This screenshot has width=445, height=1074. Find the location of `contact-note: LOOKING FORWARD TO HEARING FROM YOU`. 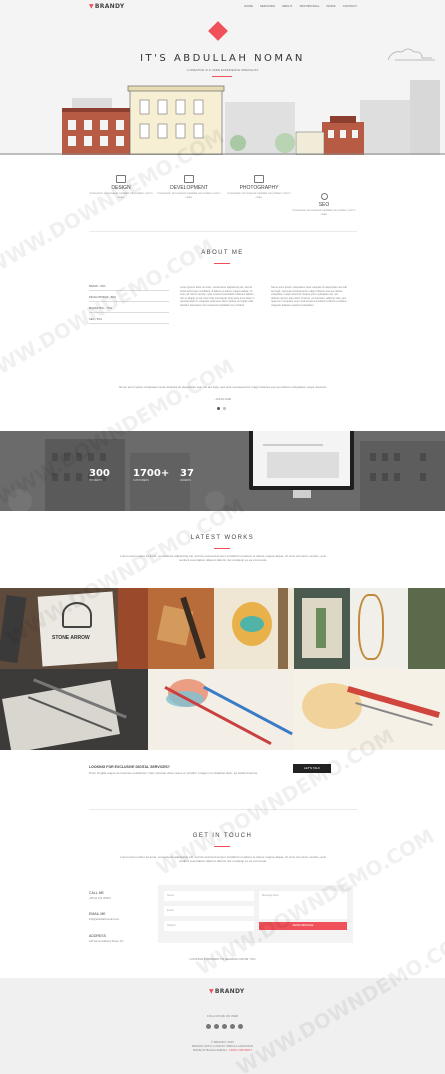

contact-note: LOOKING FORWARD TO HEARING FROM YOU is located at coordinates (222, 959).